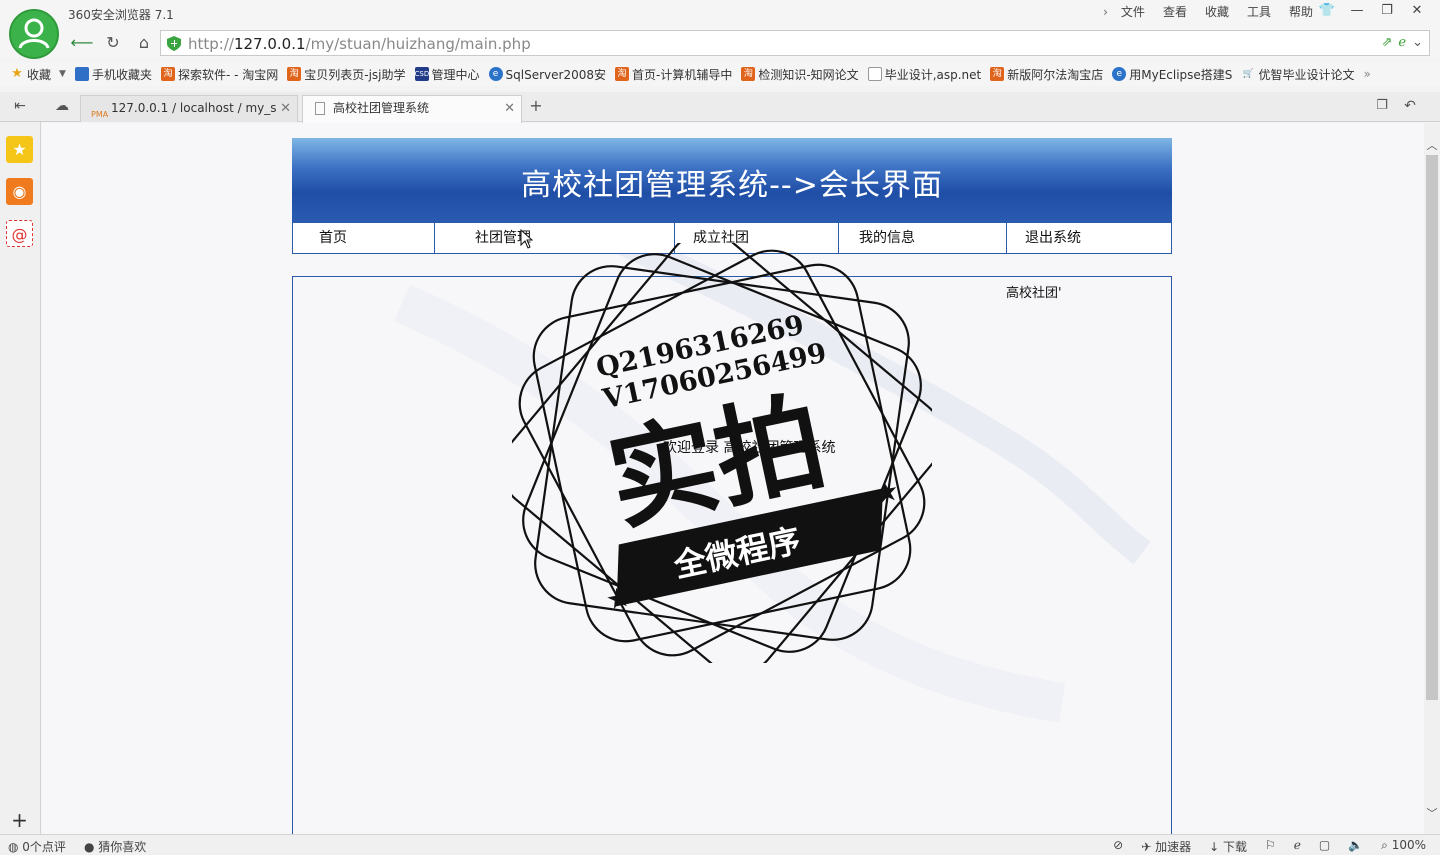  Describe the element at coordinates (536, 106) in the screenshot. I see `new-tab-button: +` at that location.